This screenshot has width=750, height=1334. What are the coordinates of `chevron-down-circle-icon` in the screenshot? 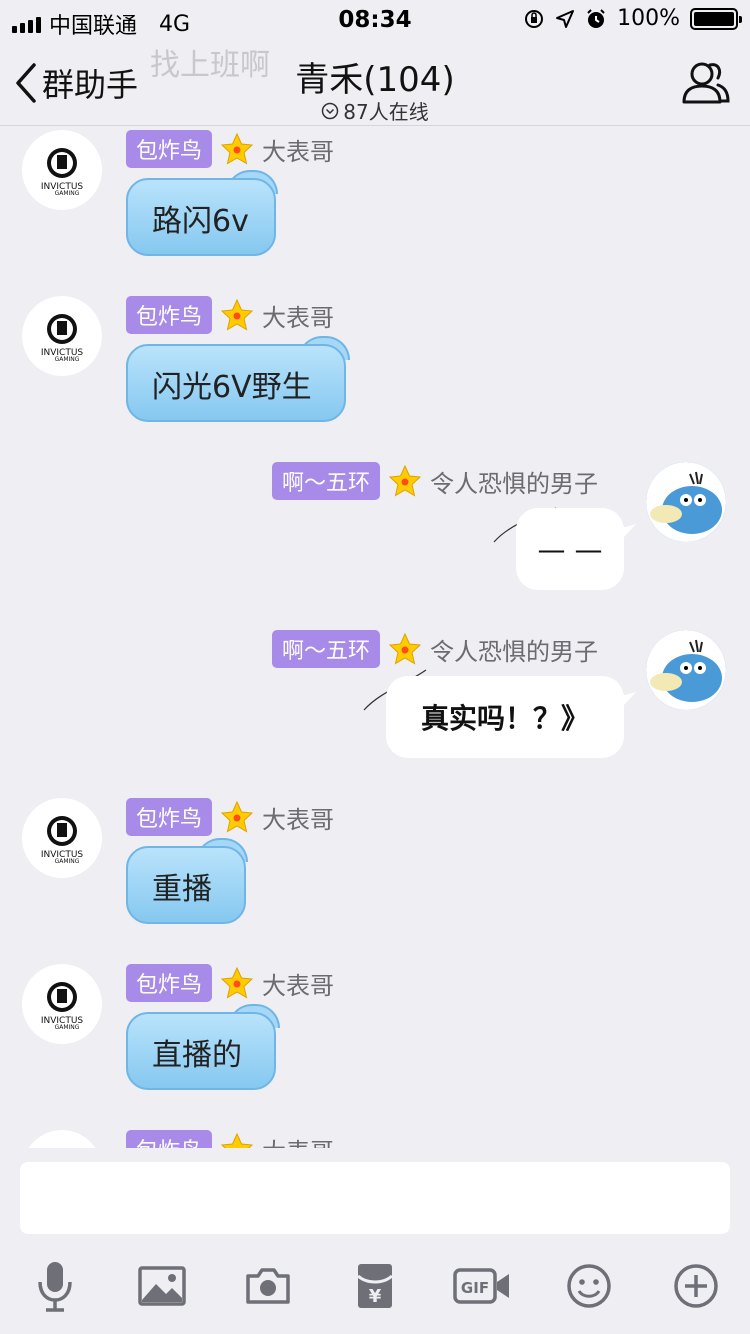 It's located at (330, 110).